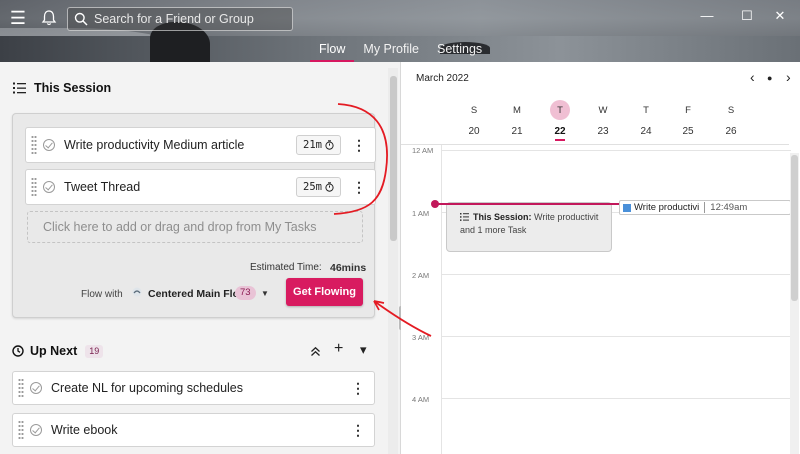  I want to click on estimated-time-value: 46mins, so click(348, 268).